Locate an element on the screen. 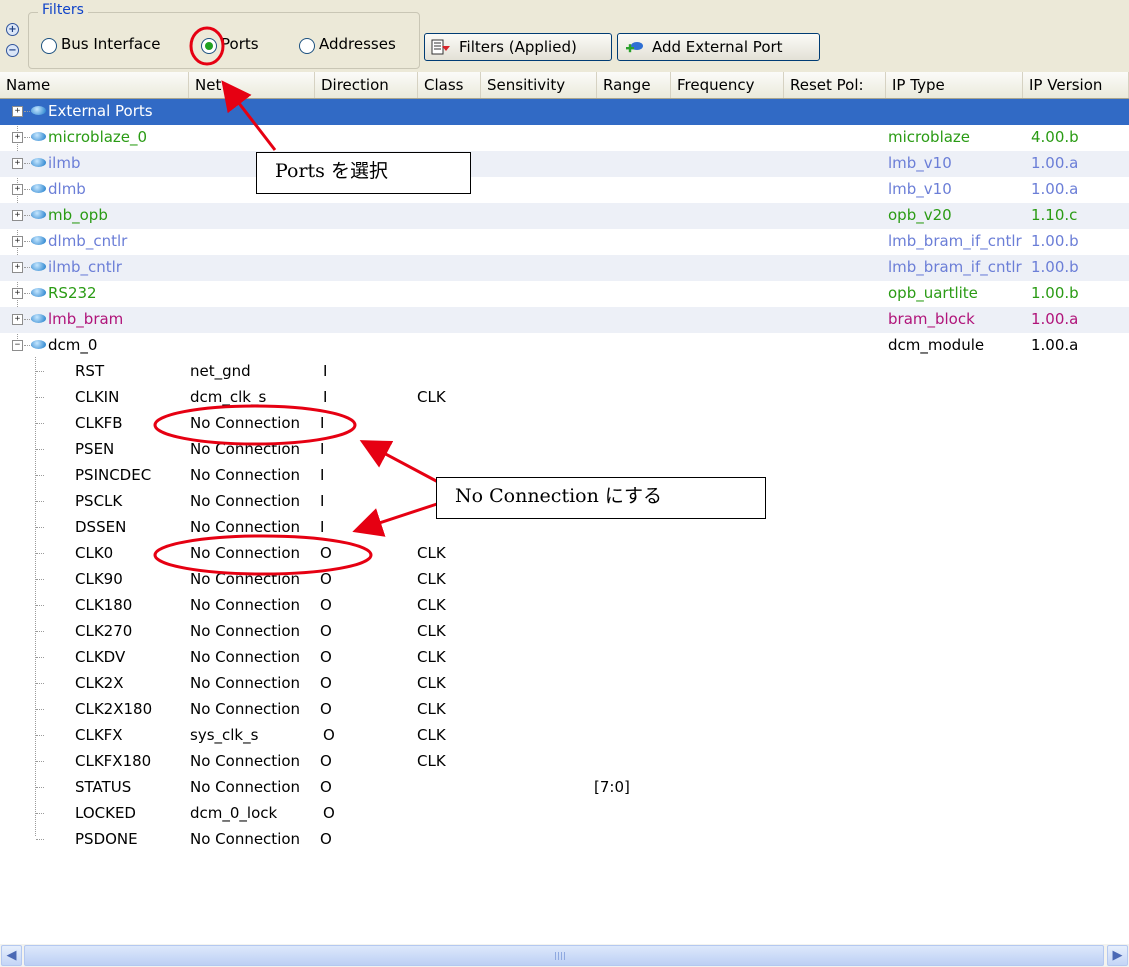  port-row: CLK270 No Connection O CLK is located at coordinates (564, 632).